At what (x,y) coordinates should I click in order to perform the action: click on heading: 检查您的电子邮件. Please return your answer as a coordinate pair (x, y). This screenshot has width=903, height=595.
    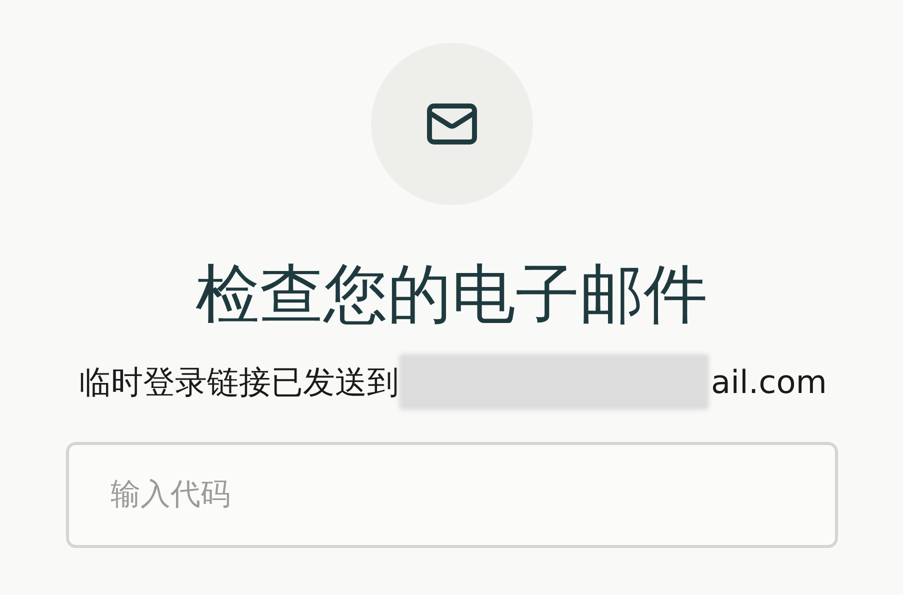
    Looking at the image, I should click on (452, 295).